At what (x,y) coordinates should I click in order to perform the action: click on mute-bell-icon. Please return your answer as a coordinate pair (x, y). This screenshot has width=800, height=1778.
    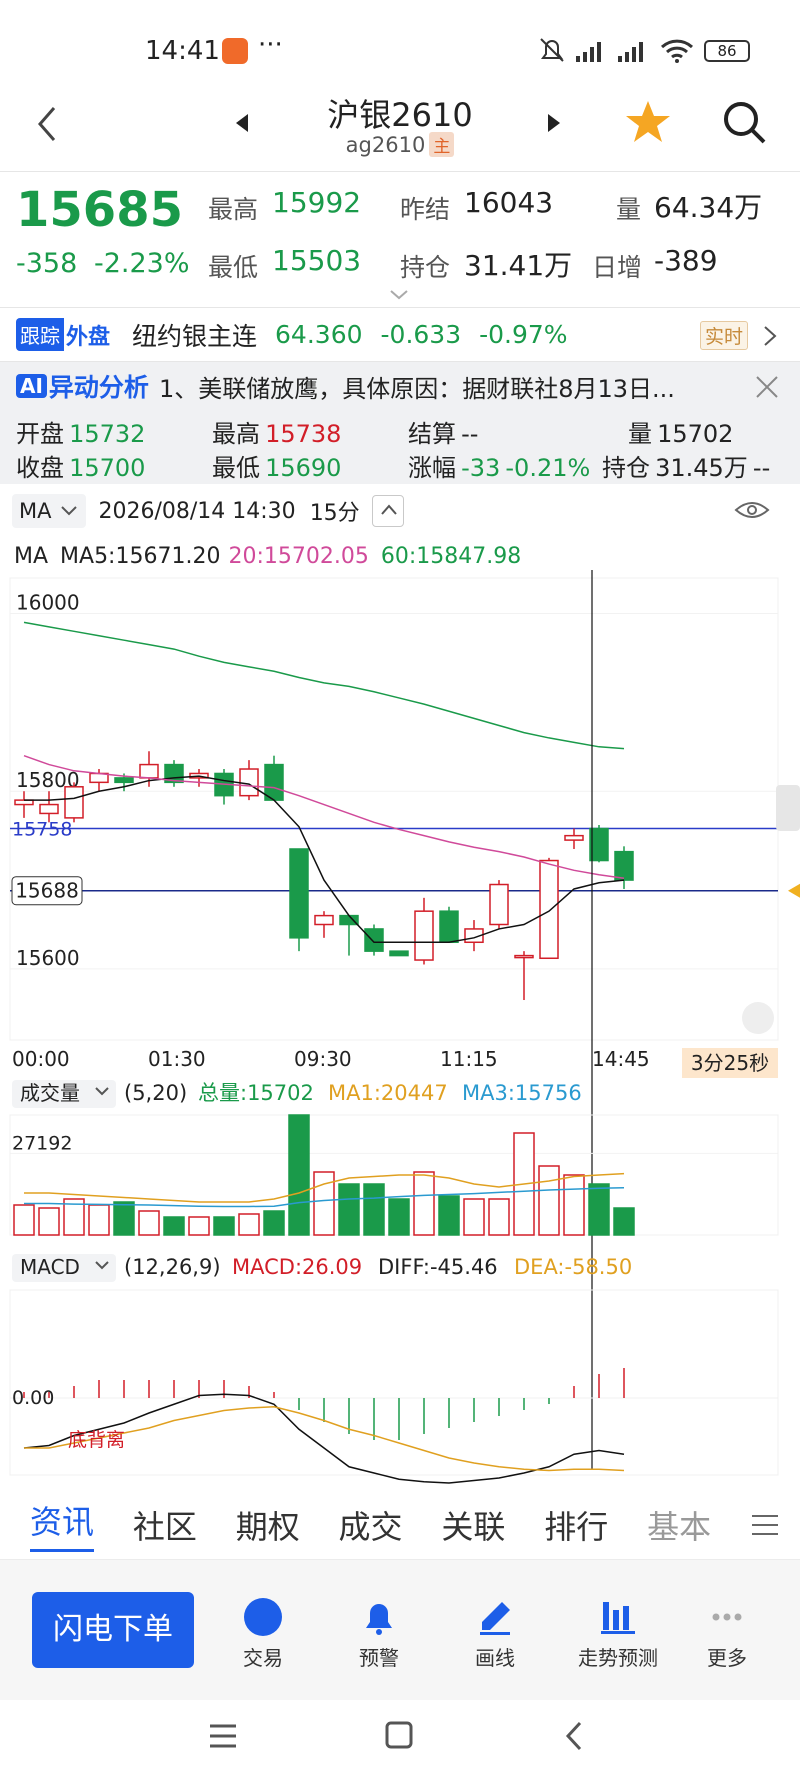
    Looking at the image, I should click on (552, 50).